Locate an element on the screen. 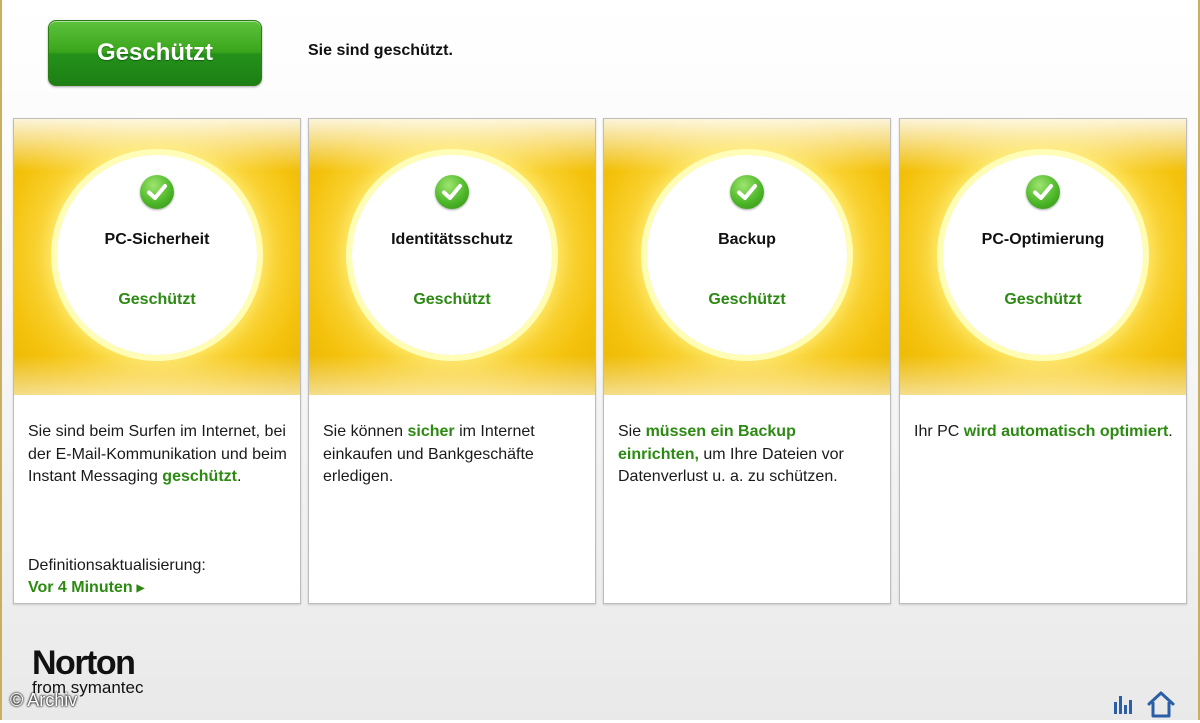 This screenshot has width=1200, height=723. archive-watermark: © Archiv is located at coordinates (44, 700).